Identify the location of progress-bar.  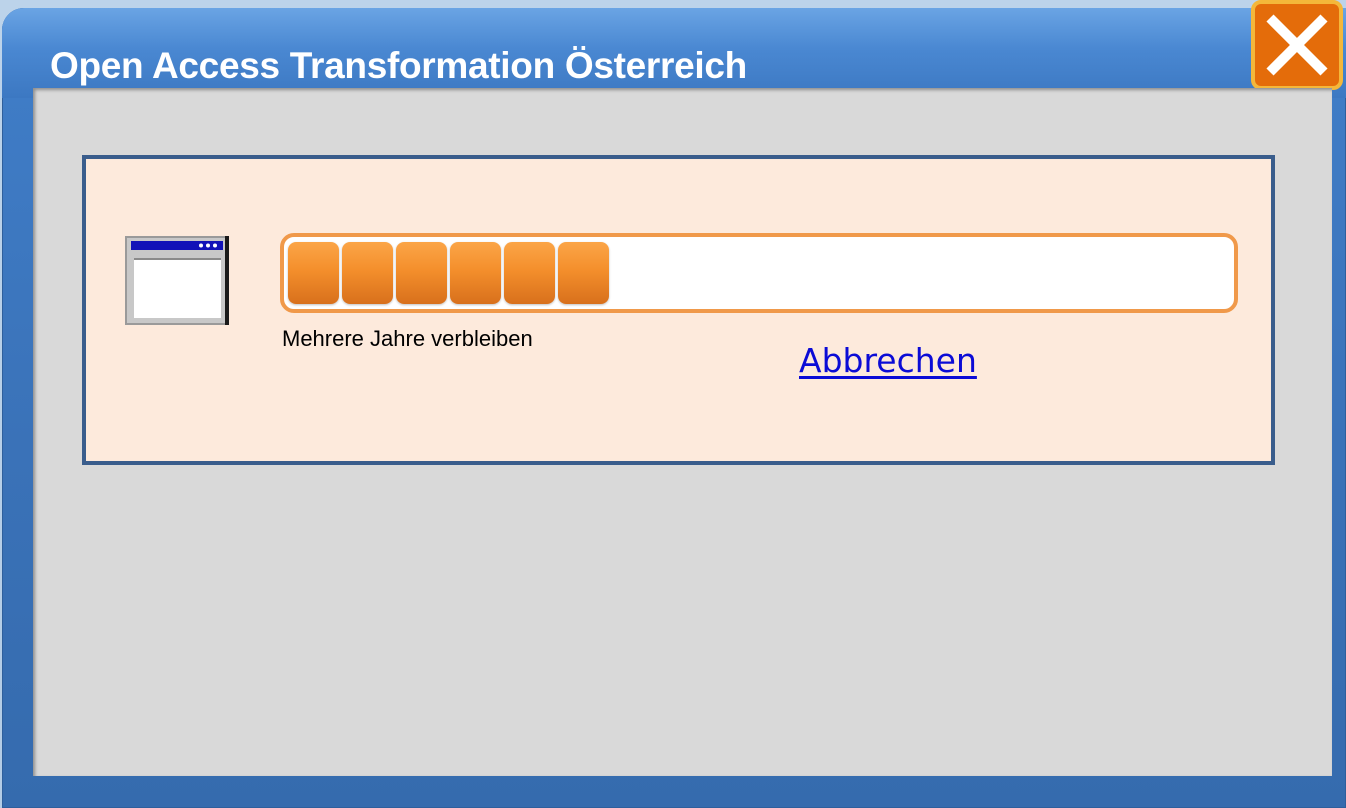
(759, 273).